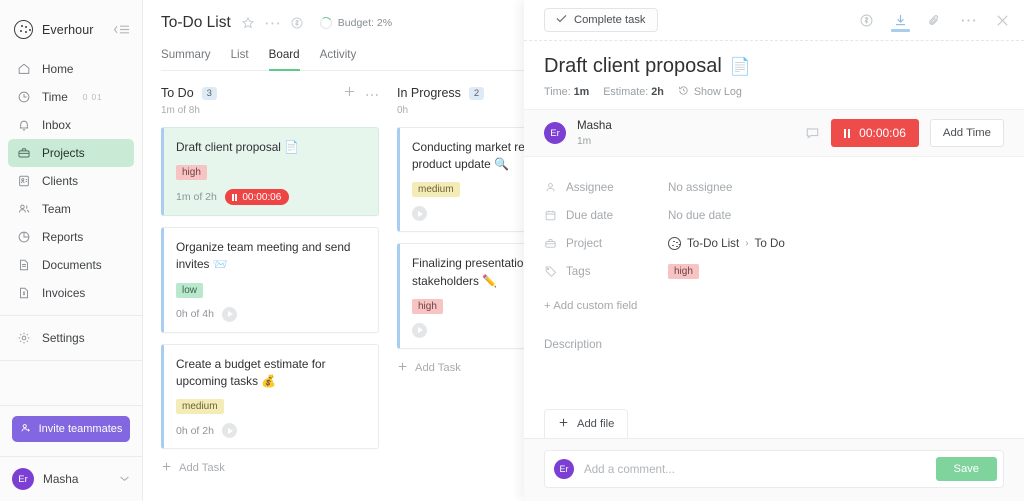 The height and width of the screenshot is (501, 1024). I want to click on sidebar-item-invoices: Invoices, so click(71, 293).